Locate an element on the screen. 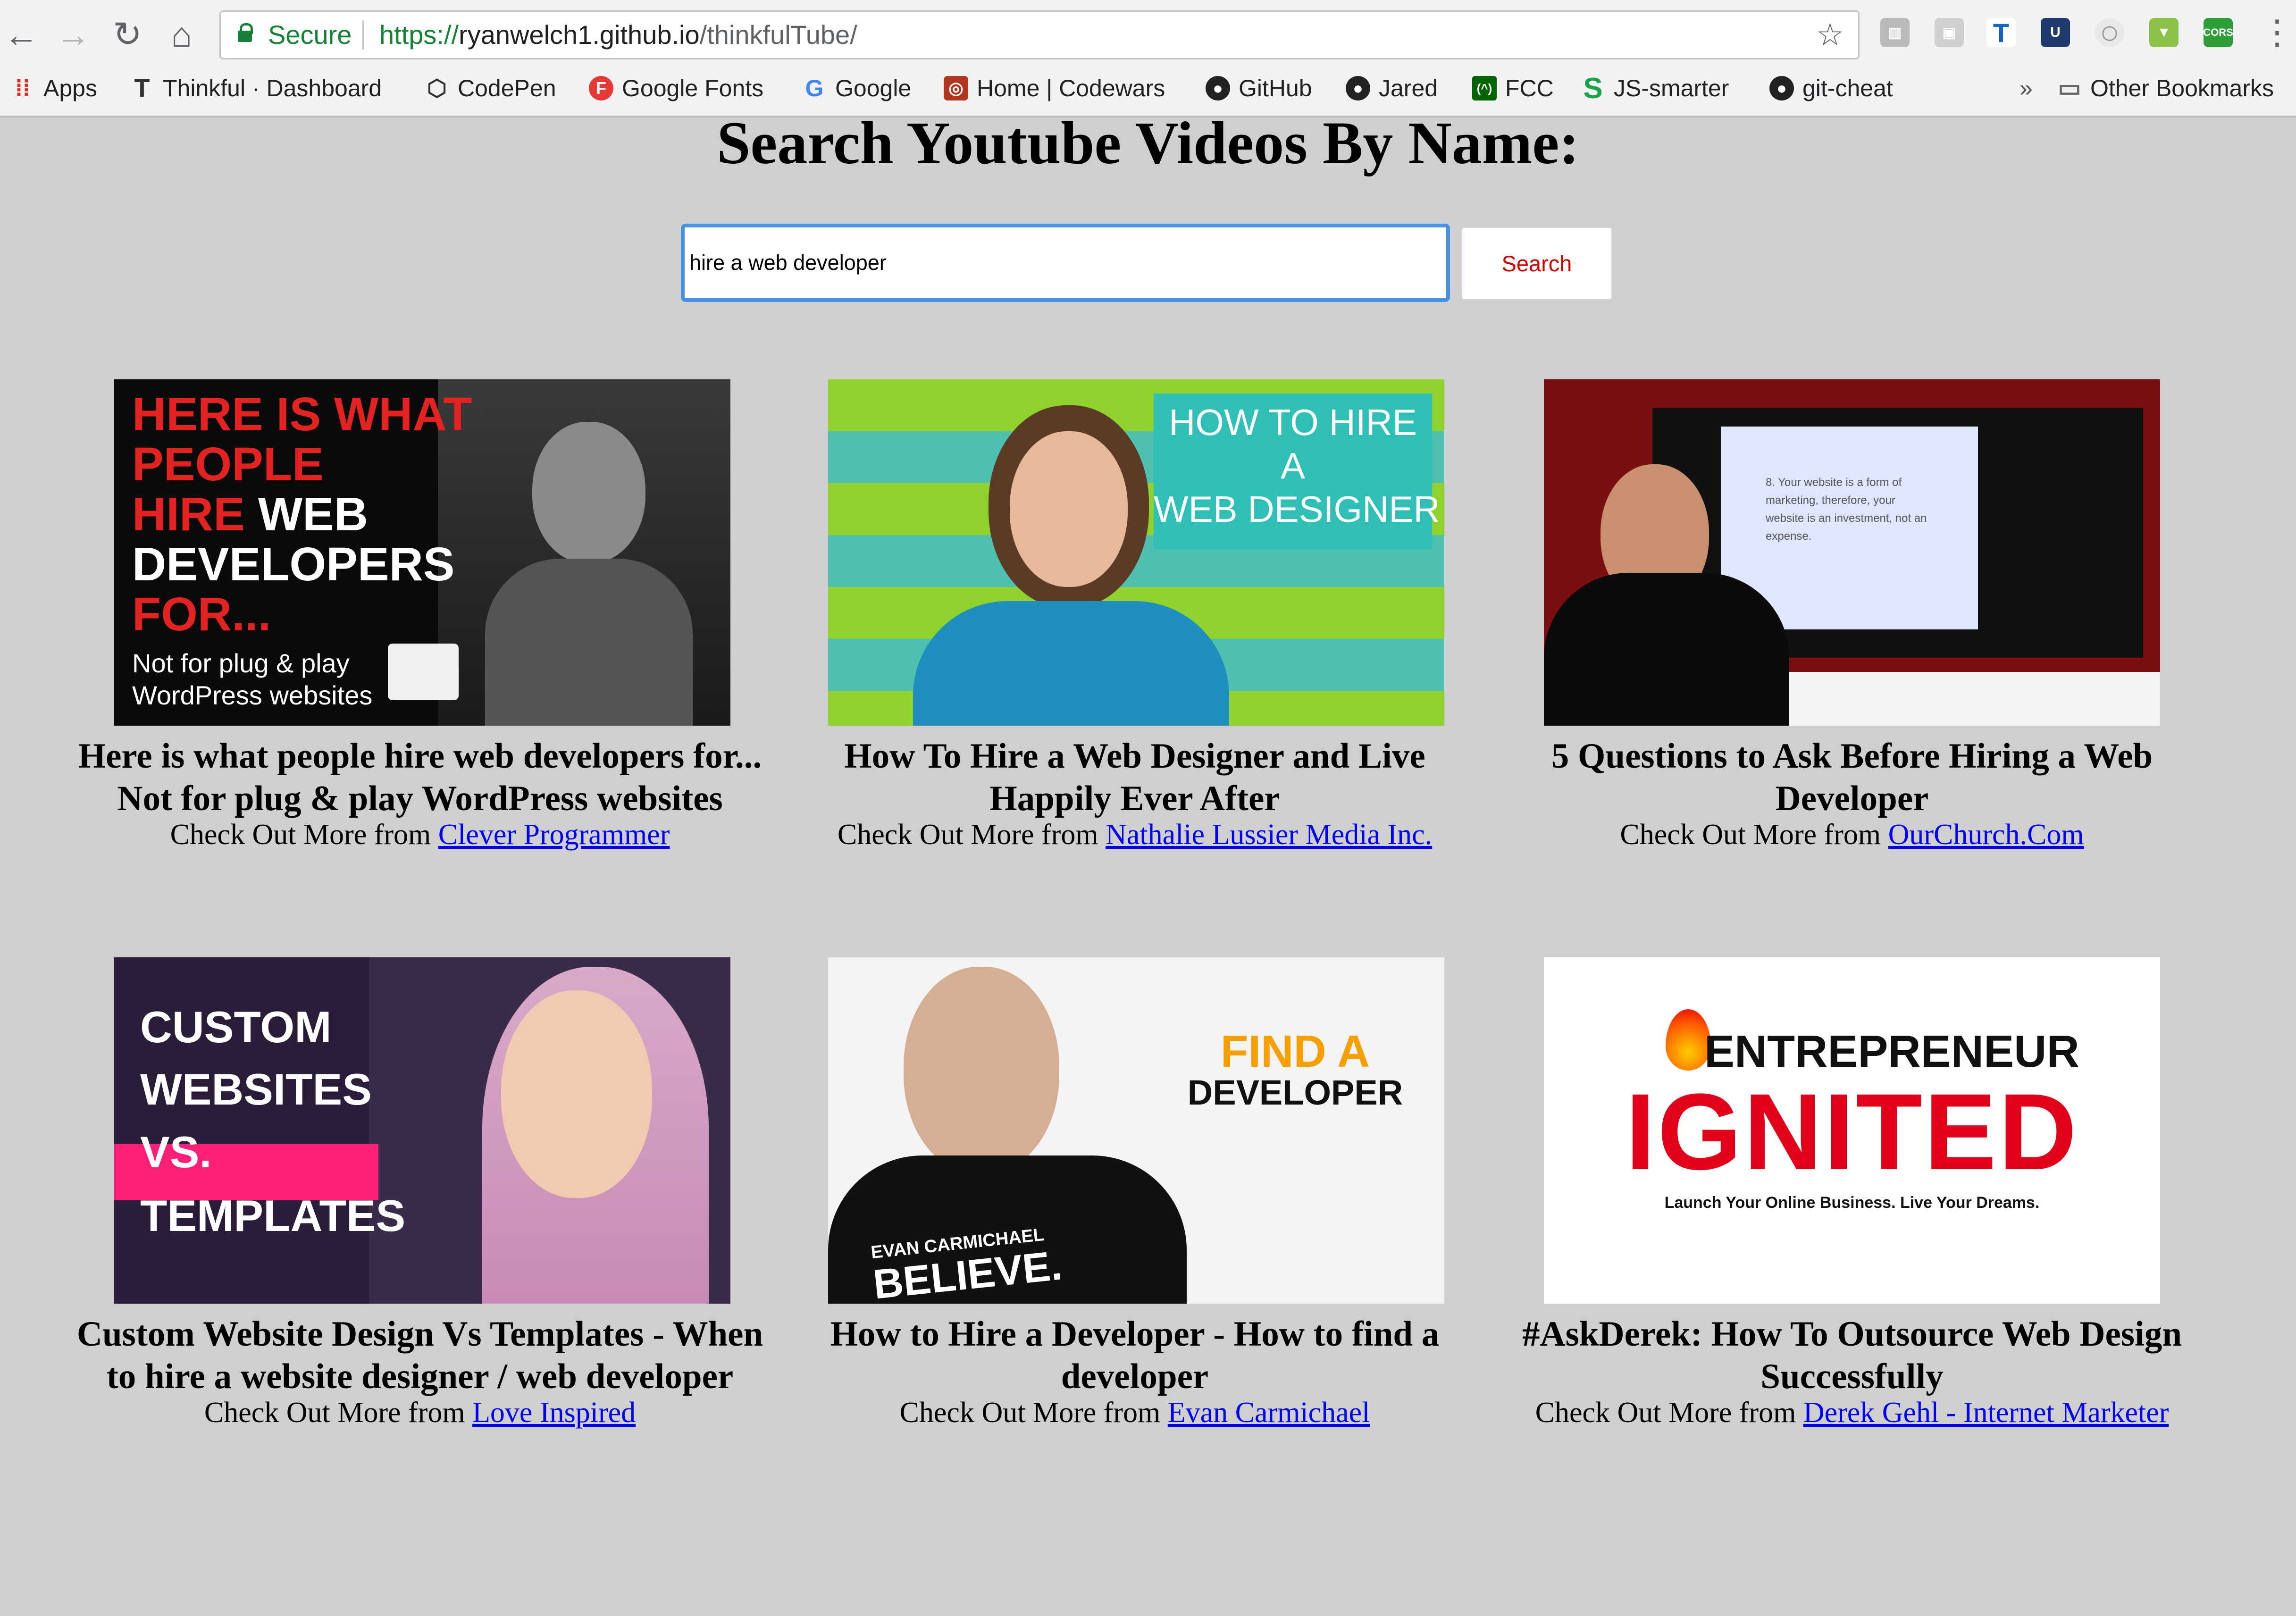 The width and height of the screenshot is (2296, 1616). thumb-text: WEB is located at coordinates (313, 514).